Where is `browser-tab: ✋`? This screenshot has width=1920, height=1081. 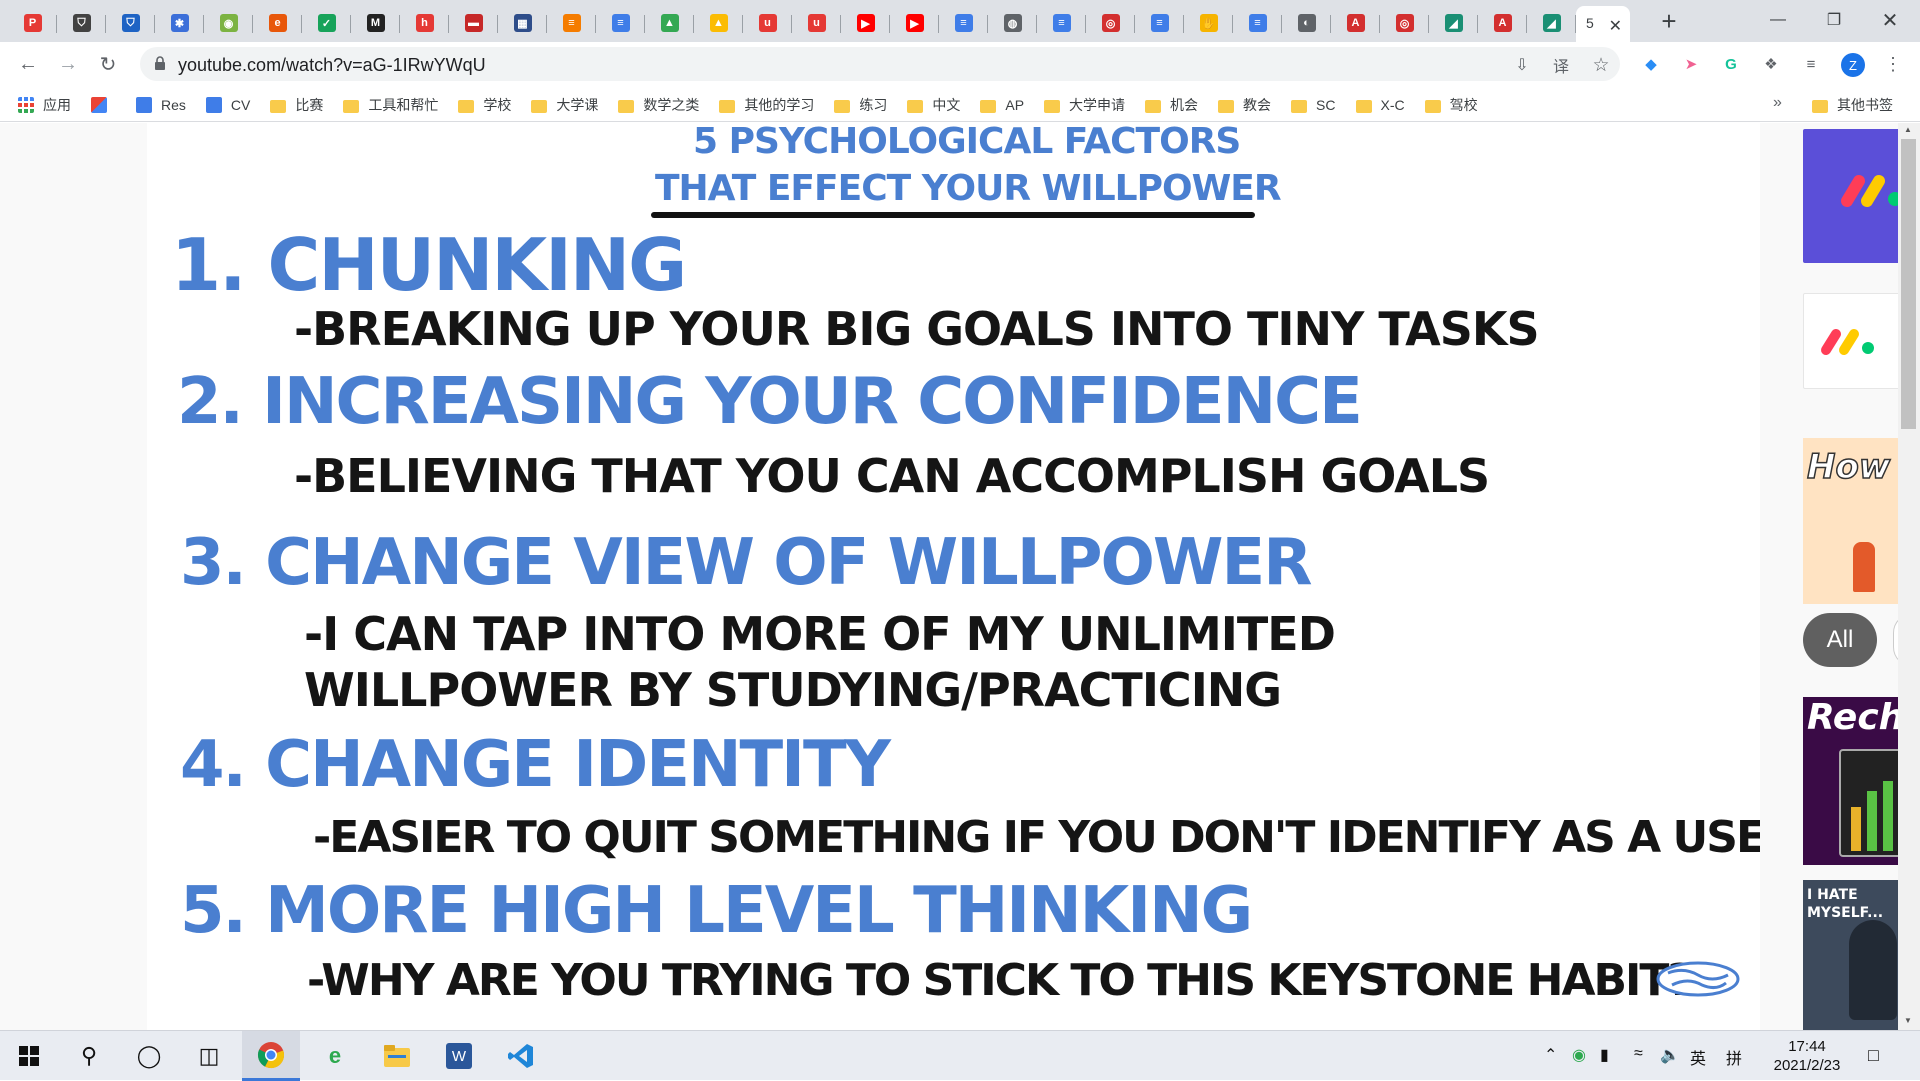 browser-tab: ✋ is located at coordinates (1208, 23).